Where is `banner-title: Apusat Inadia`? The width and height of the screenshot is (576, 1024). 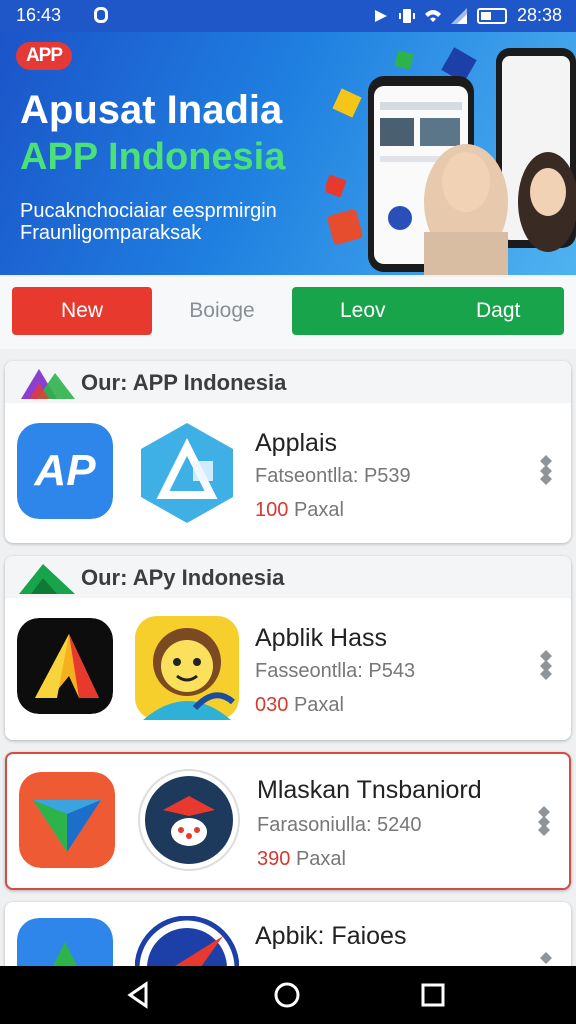
banner-title: Apusat Inadia is located at coordinates (151, 110).